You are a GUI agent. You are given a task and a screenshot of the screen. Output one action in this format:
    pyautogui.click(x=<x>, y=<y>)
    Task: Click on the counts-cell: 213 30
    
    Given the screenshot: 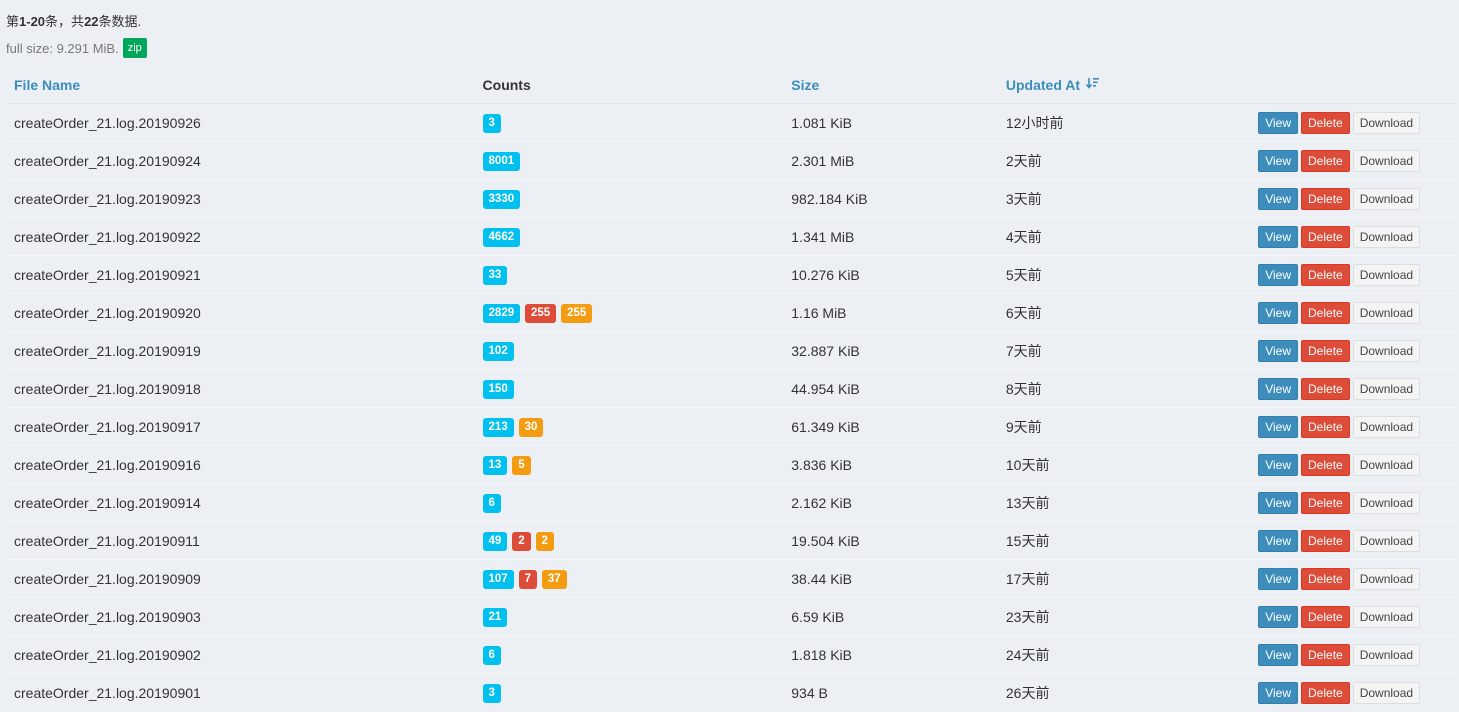 What is the action you would take?
    pyautogui.click(x=629, y=426)
    